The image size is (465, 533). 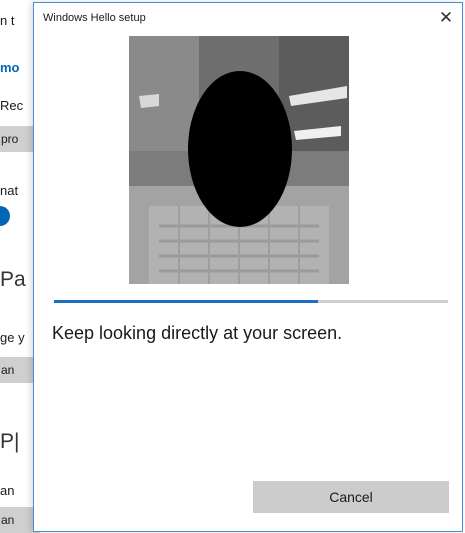 What do you see at coordinates (10, 67) in the screenshot?
I see `background-link: mo` at bounding box center [10, 67].